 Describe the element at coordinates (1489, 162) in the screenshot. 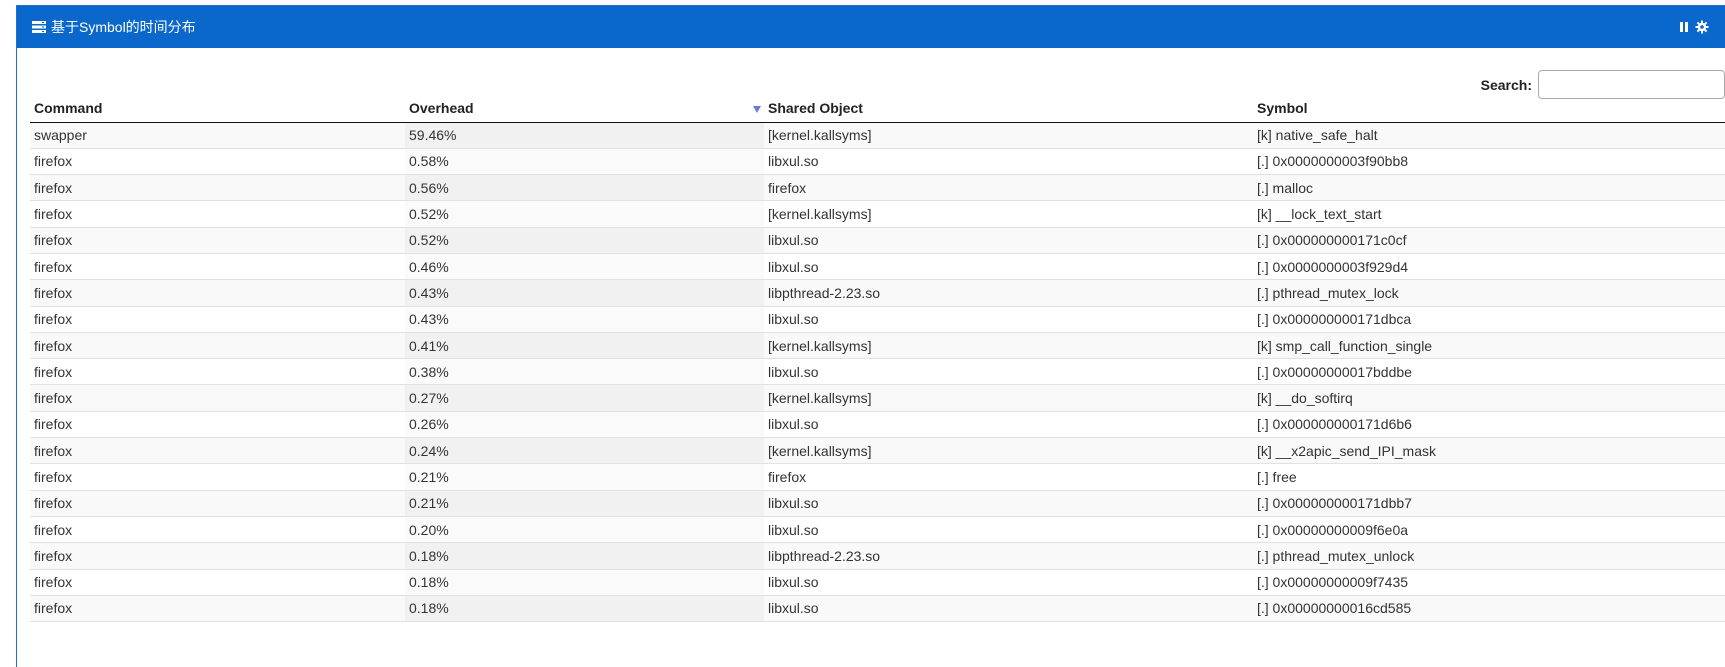

I see `symbol-cell: [.] 0x0000000003f90bb8` at that location.